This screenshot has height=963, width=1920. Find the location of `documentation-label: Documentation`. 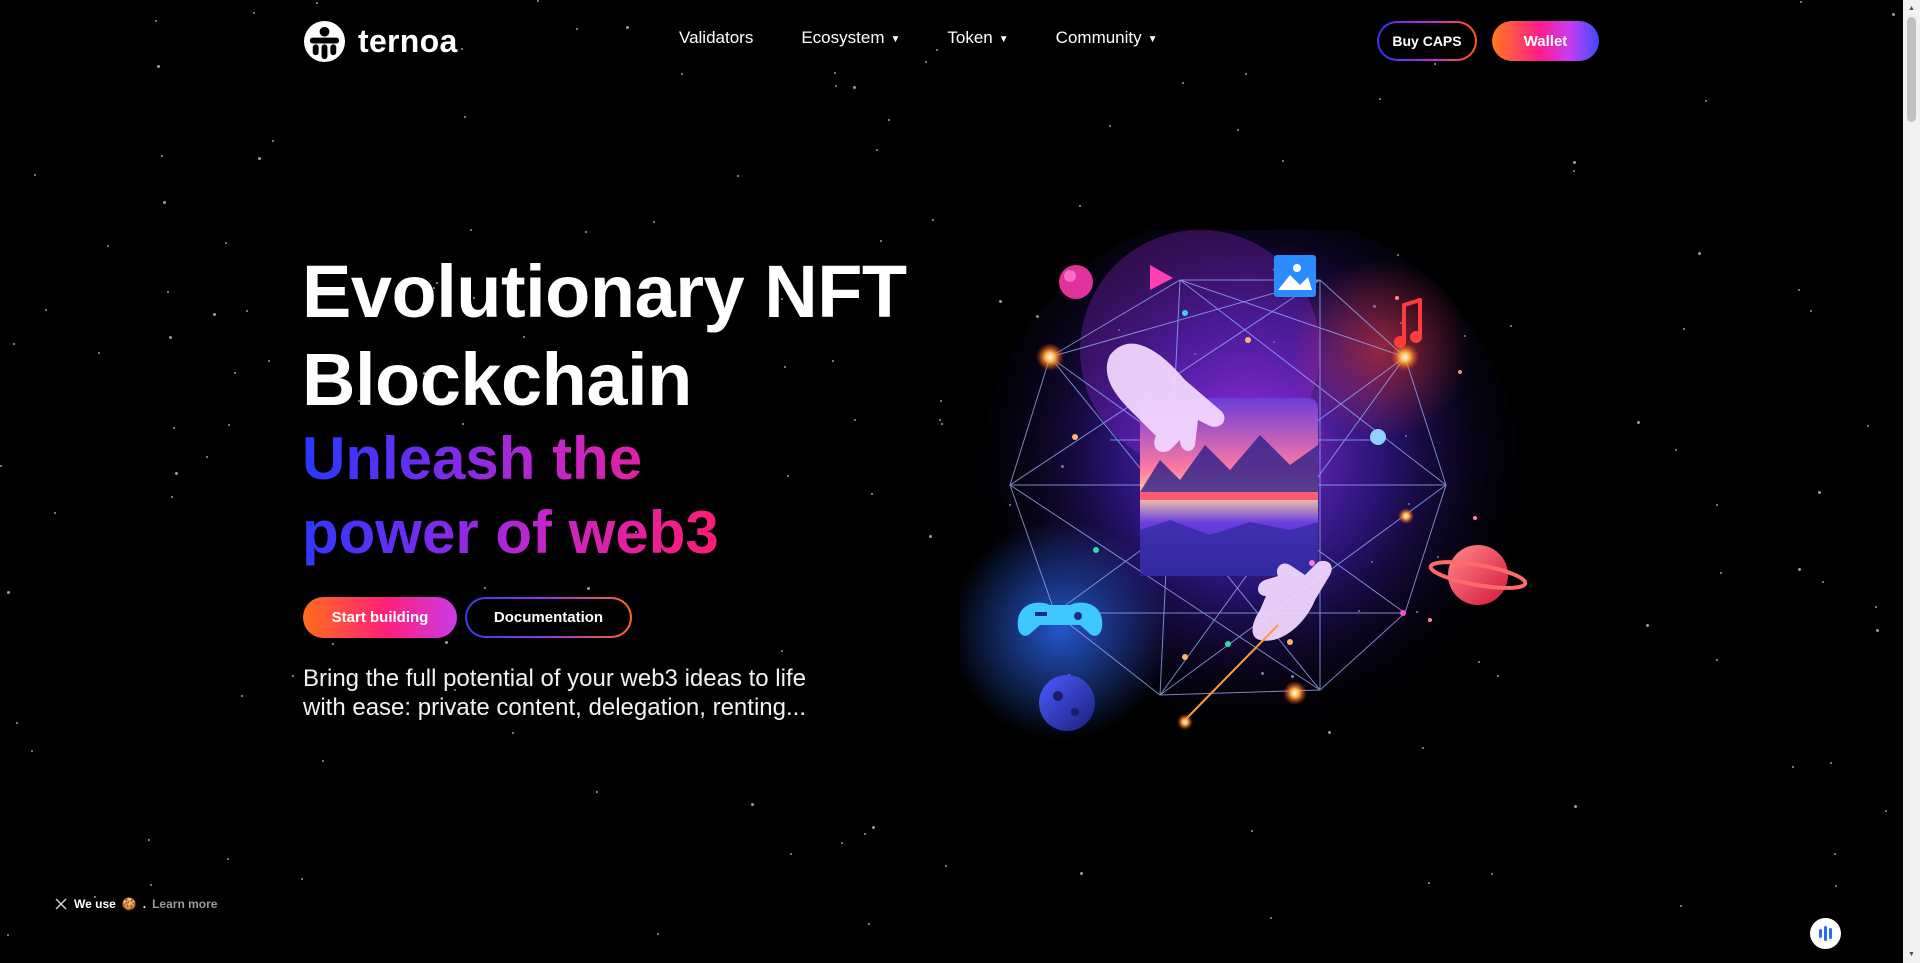

documentation-label: Documentation is located at coordinates (548, 617).